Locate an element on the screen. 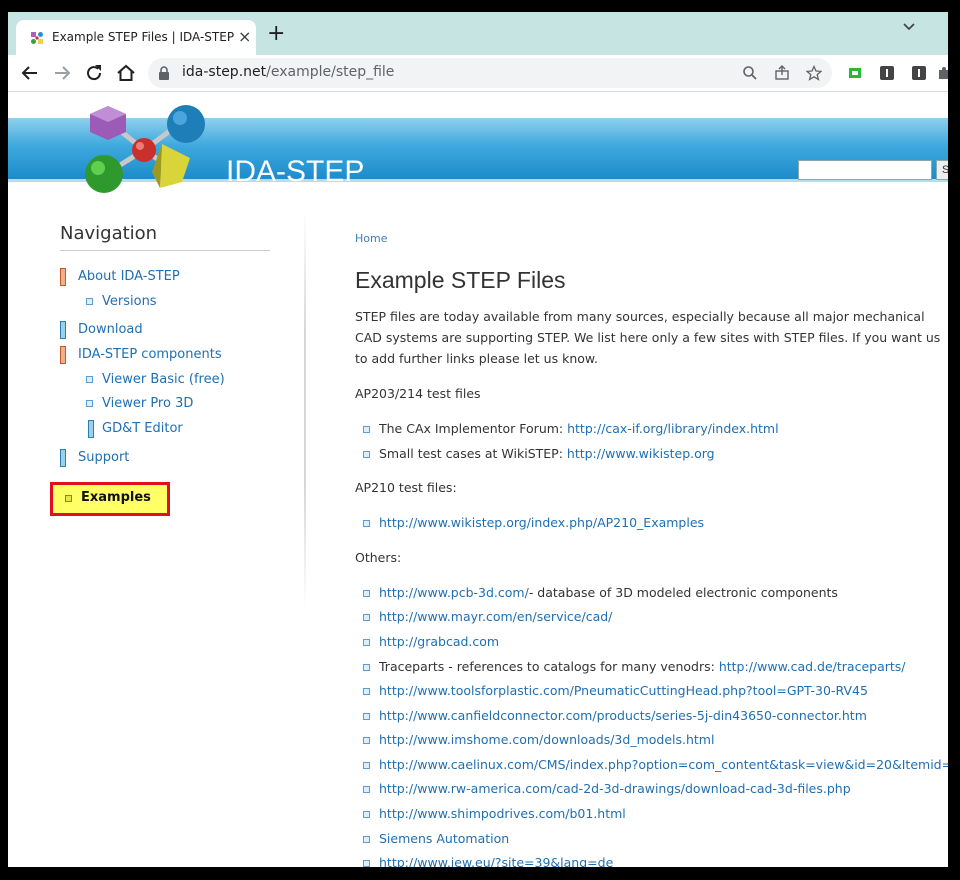 The height and width of the screenshot is (880, 960). browser-tab: Example STEP Files | IDA-STEP × is located at coordinates (136, 37).